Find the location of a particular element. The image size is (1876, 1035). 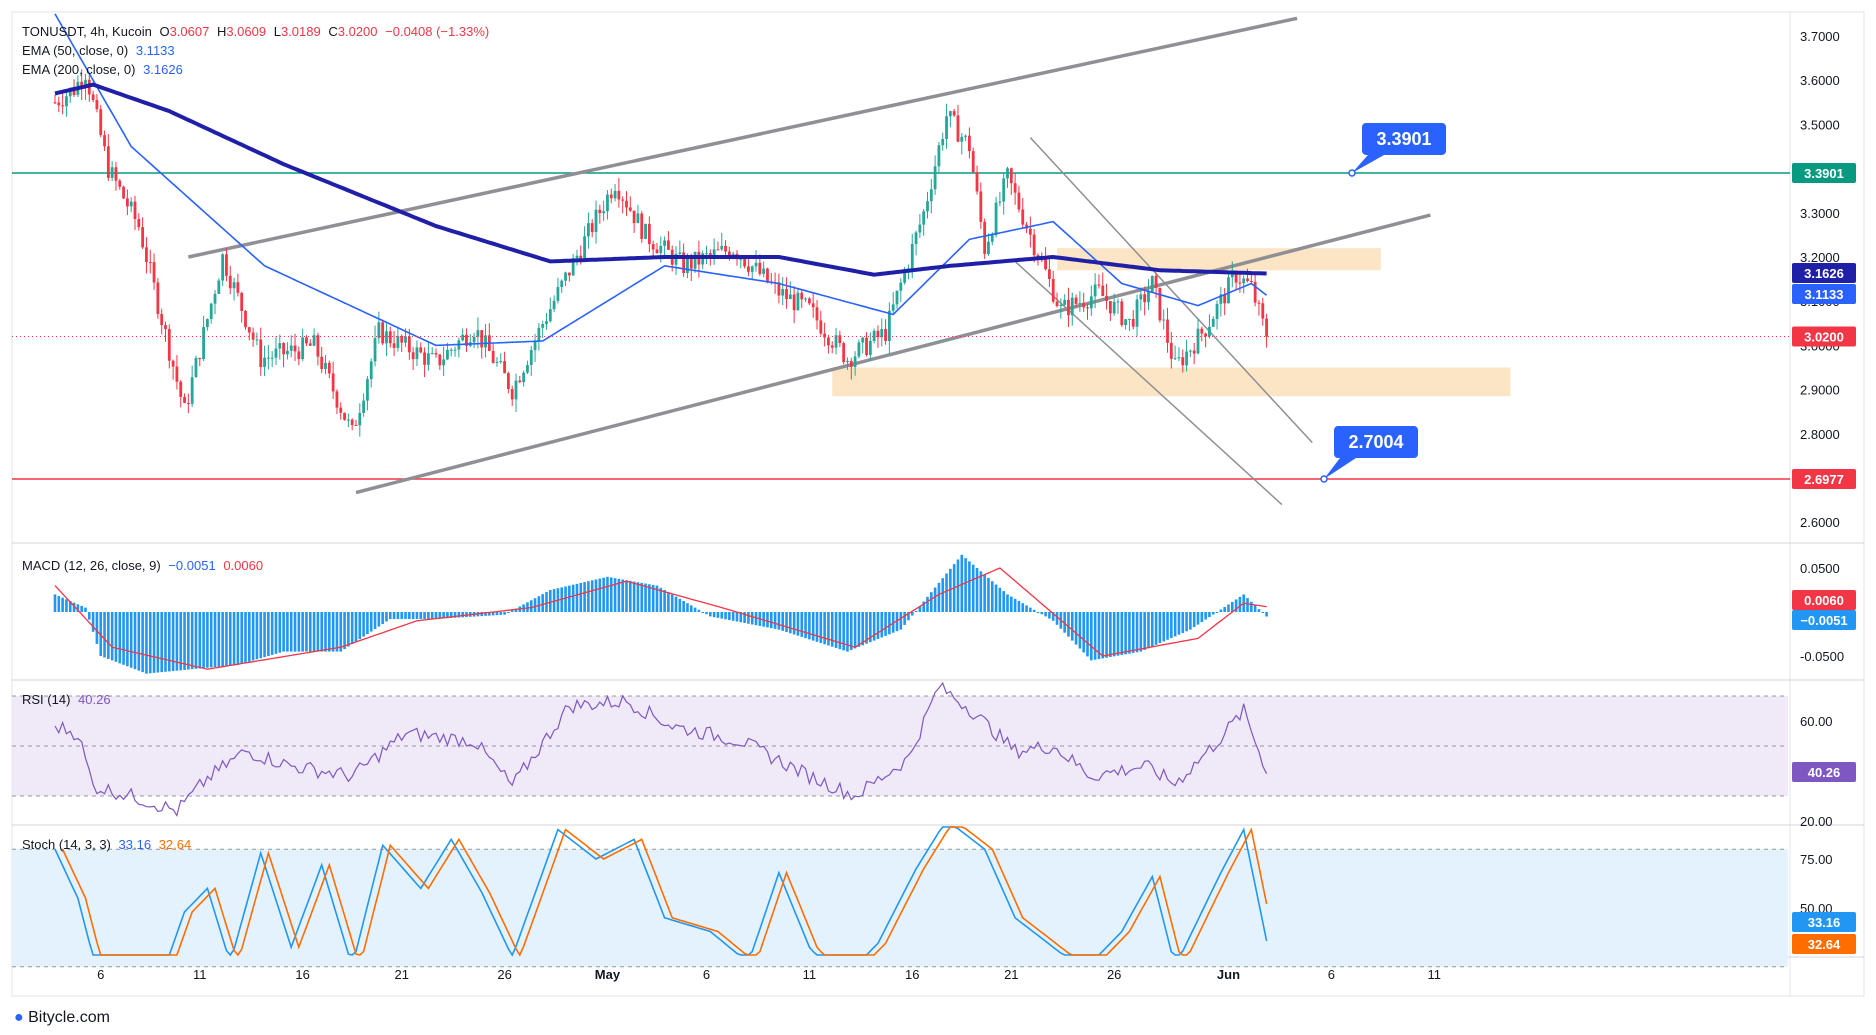

callout-anchor-dot is located at coordinates (1324, 479).